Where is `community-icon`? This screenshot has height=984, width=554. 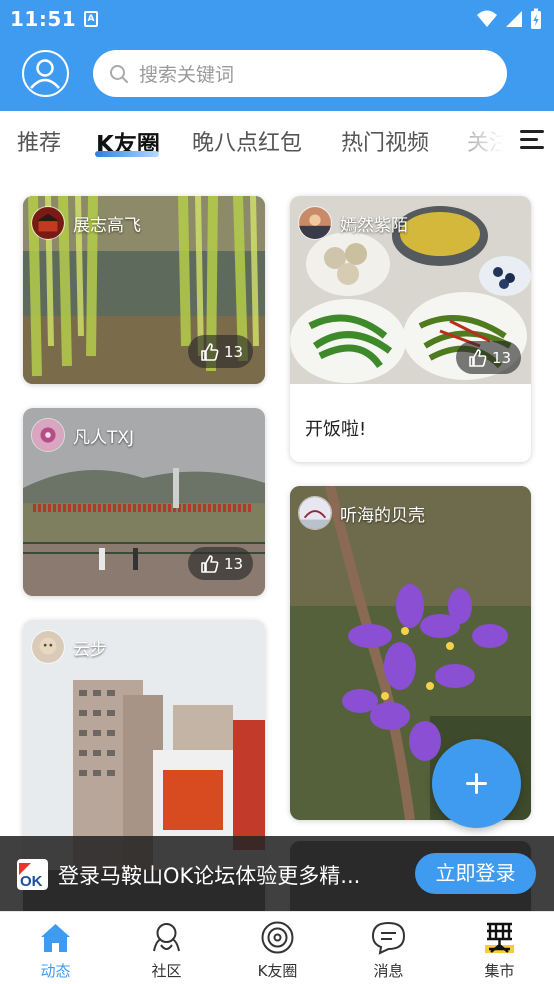
community-icon is located at coordinates (166, 937).